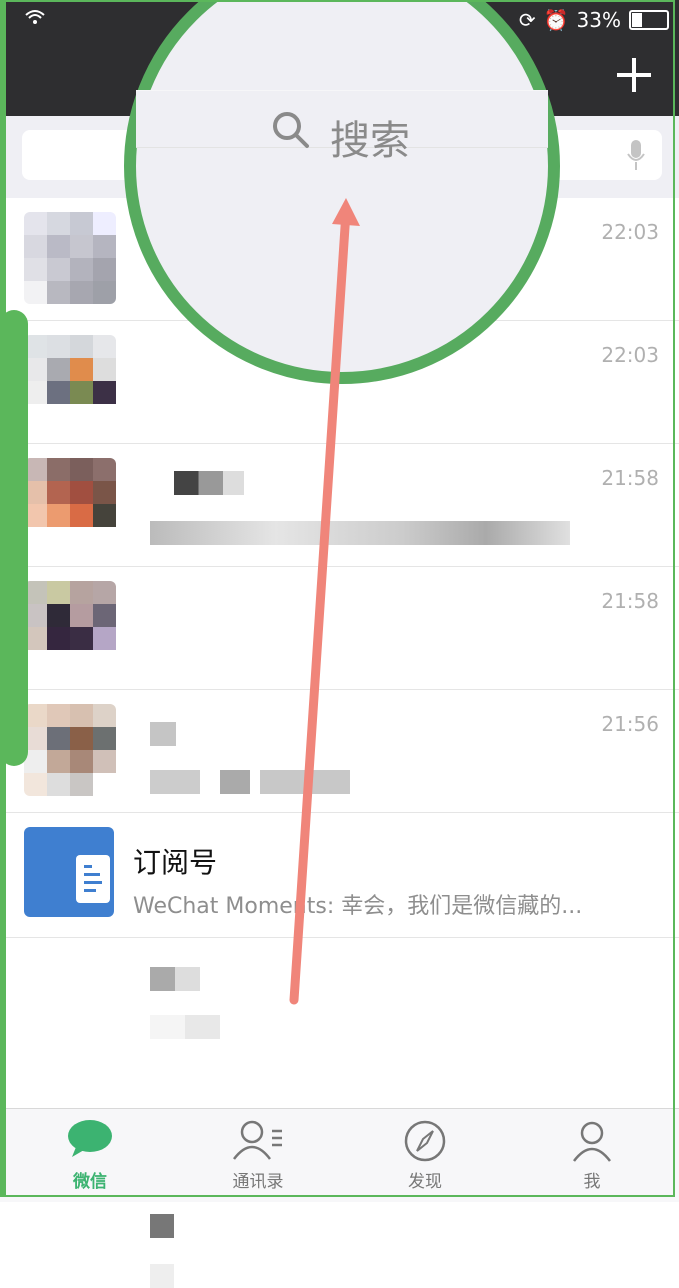  What do you see at coordinates (14, 538) in the screenshot?
I see `annotation-green-mark` at bounding box center [14, 538].